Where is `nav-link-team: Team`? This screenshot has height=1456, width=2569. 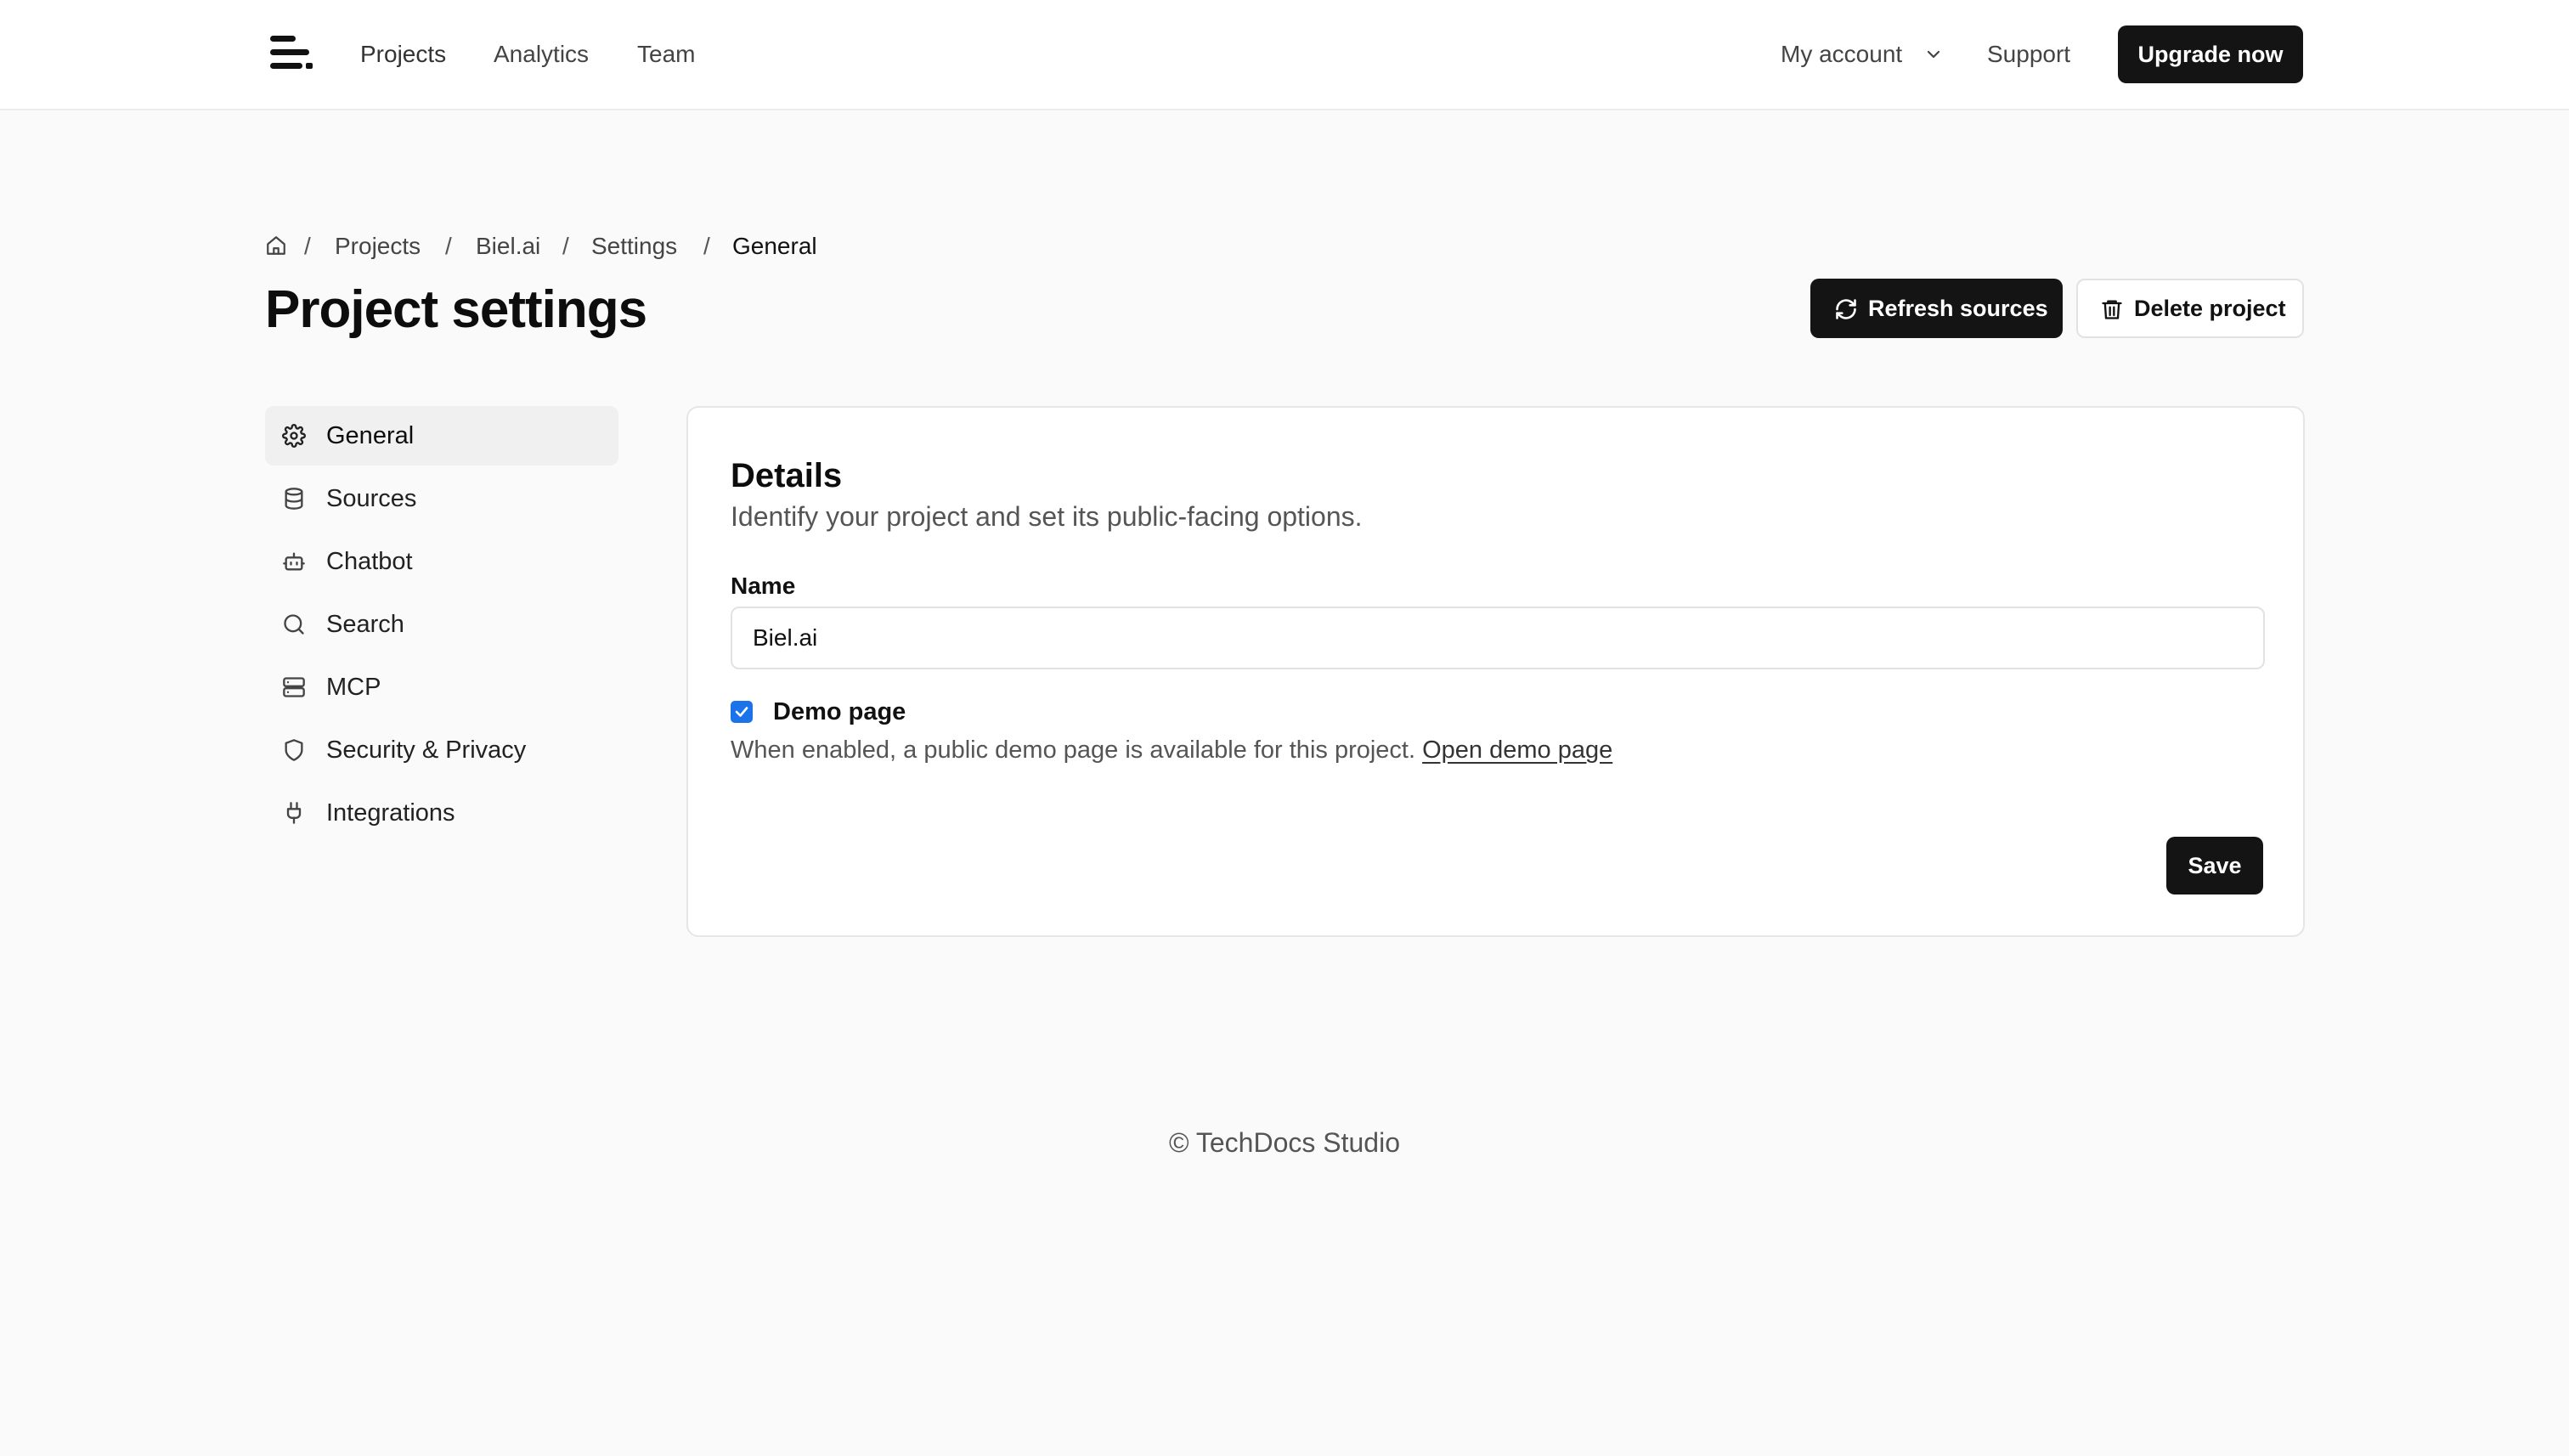
nav-link-team: Team is located at coordinates (666, 54).